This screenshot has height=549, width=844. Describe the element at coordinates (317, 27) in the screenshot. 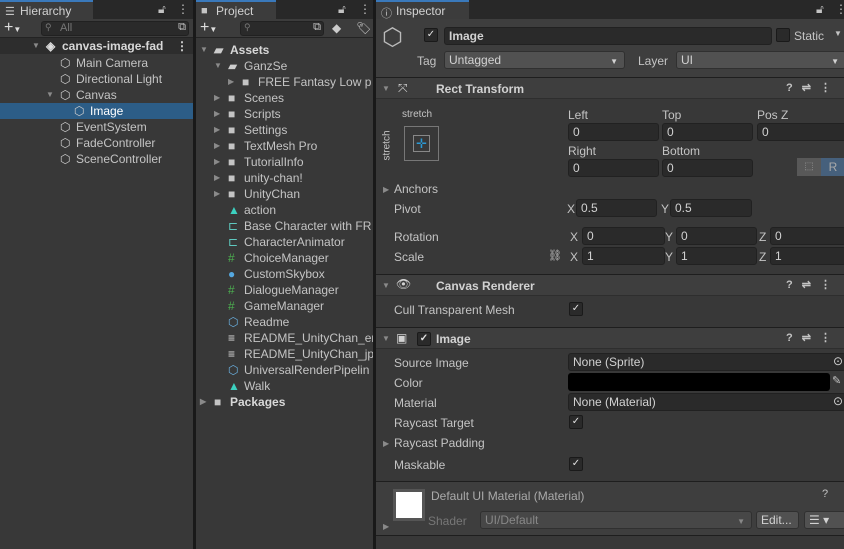

I see `search-expand-icon: ⧉` at that location.